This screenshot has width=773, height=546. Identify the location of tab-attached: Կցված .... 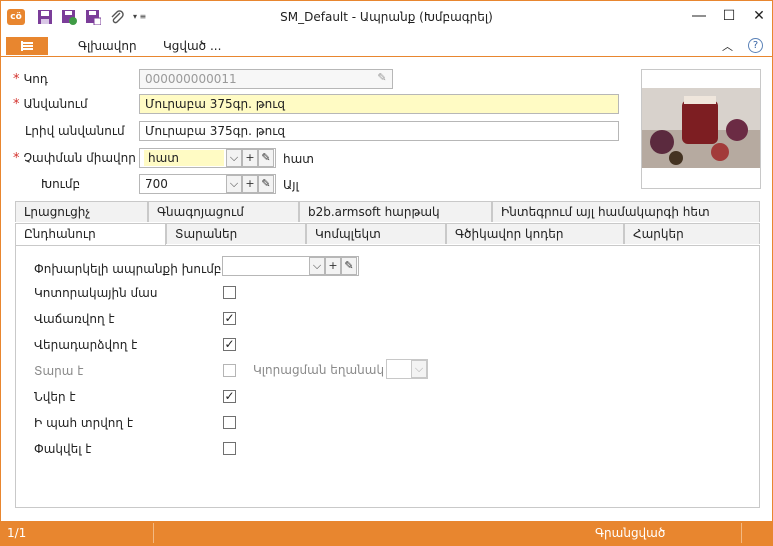
(192, 46).